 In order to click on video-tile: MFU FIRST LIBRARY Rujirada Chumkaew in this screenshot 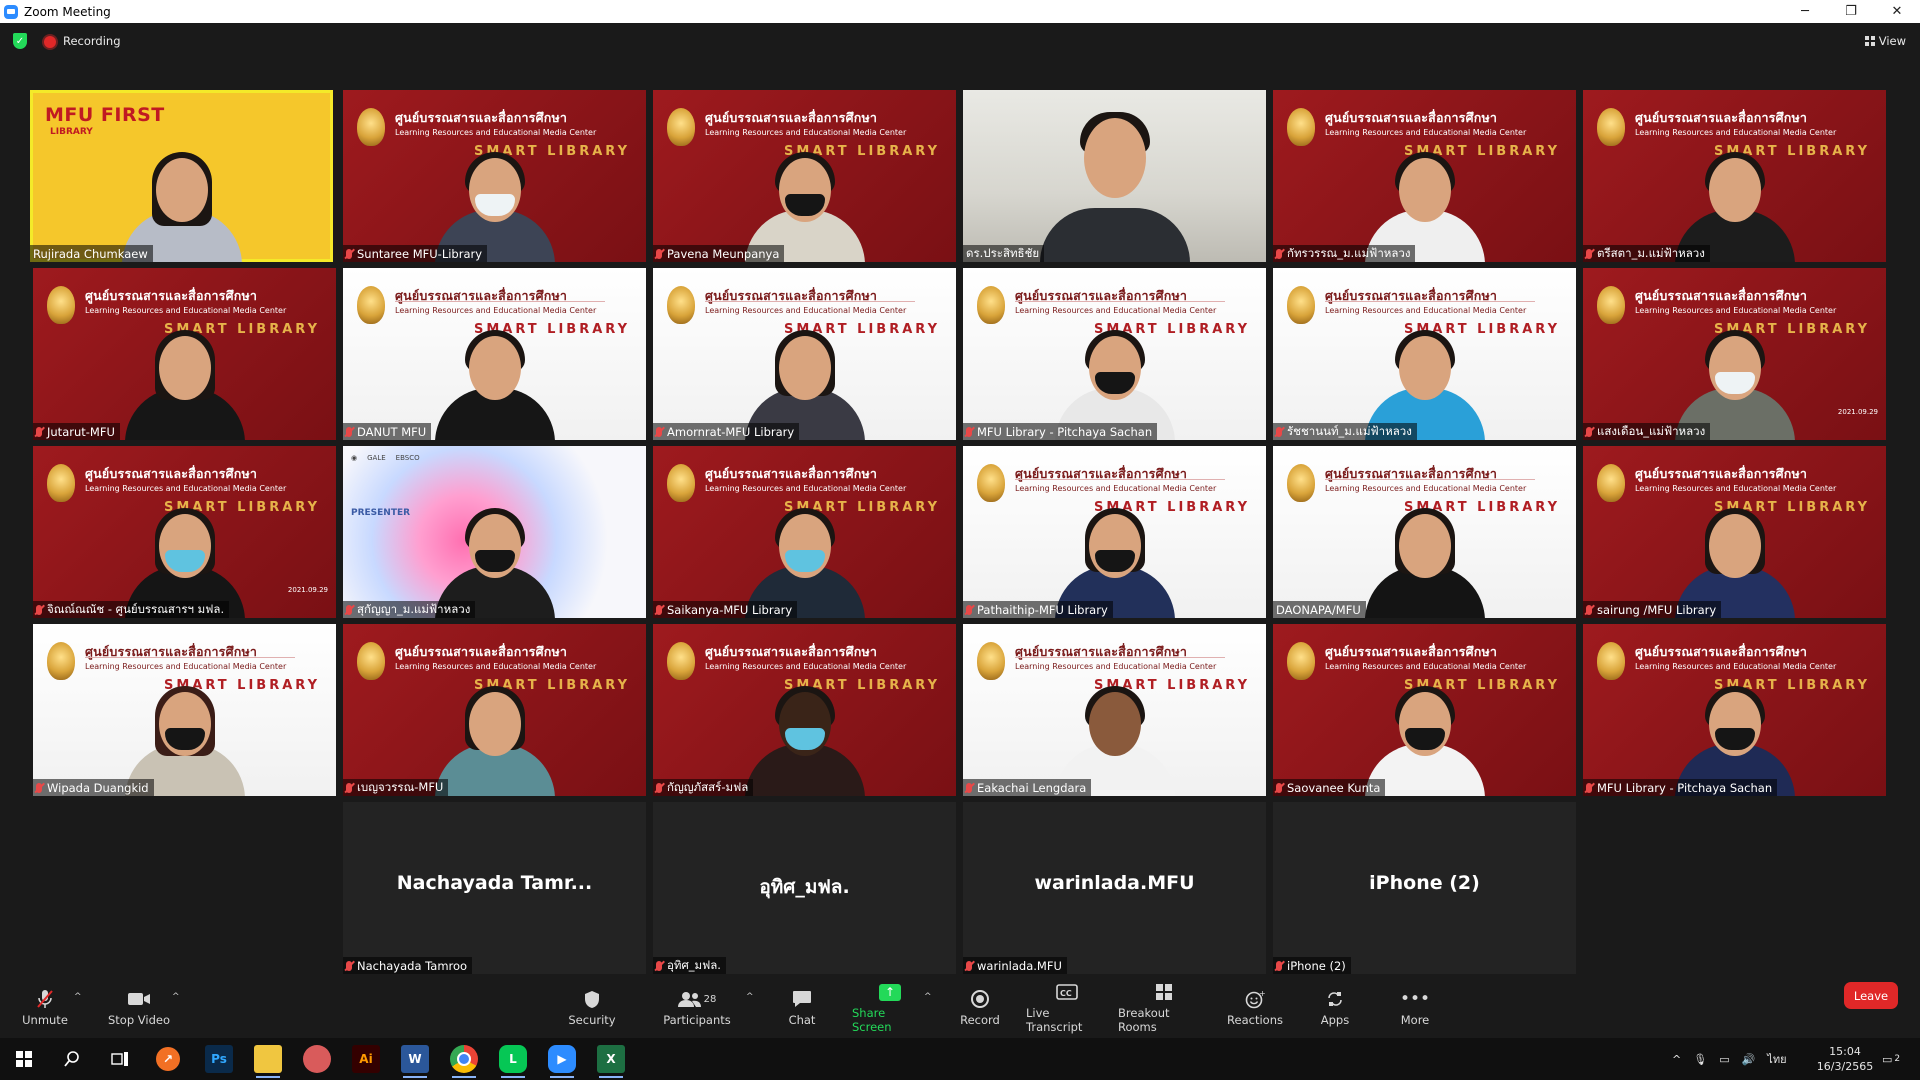, I will do `click(181, 176)`.